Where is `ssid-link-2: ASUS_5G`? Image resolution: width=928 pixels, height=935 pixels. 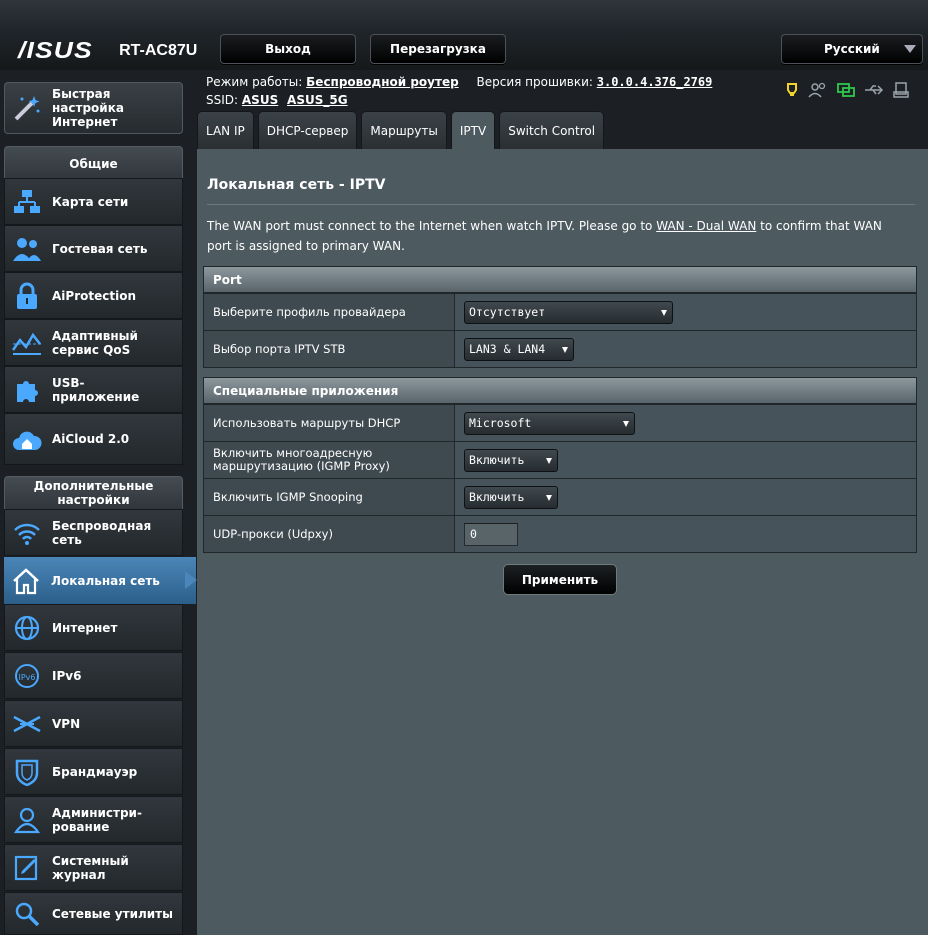 ssid-link-2: ASUS_5G is located at coordinates (317, 100).